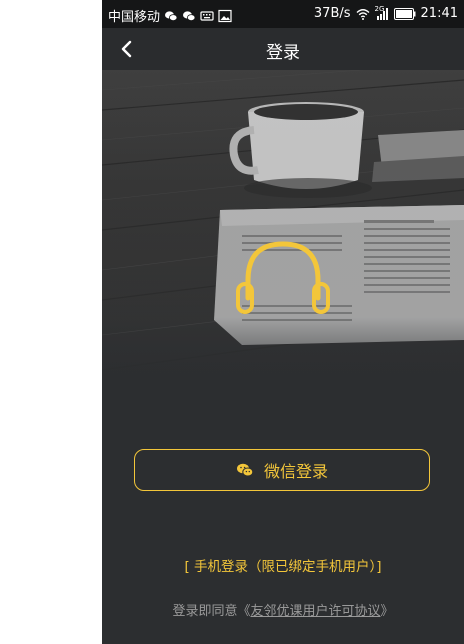 This screenshot has width=464, height=644. Describe the element at coordinates (295, 471) in the screenshot. I see `wechat-login-label: 微信登录` at that location.